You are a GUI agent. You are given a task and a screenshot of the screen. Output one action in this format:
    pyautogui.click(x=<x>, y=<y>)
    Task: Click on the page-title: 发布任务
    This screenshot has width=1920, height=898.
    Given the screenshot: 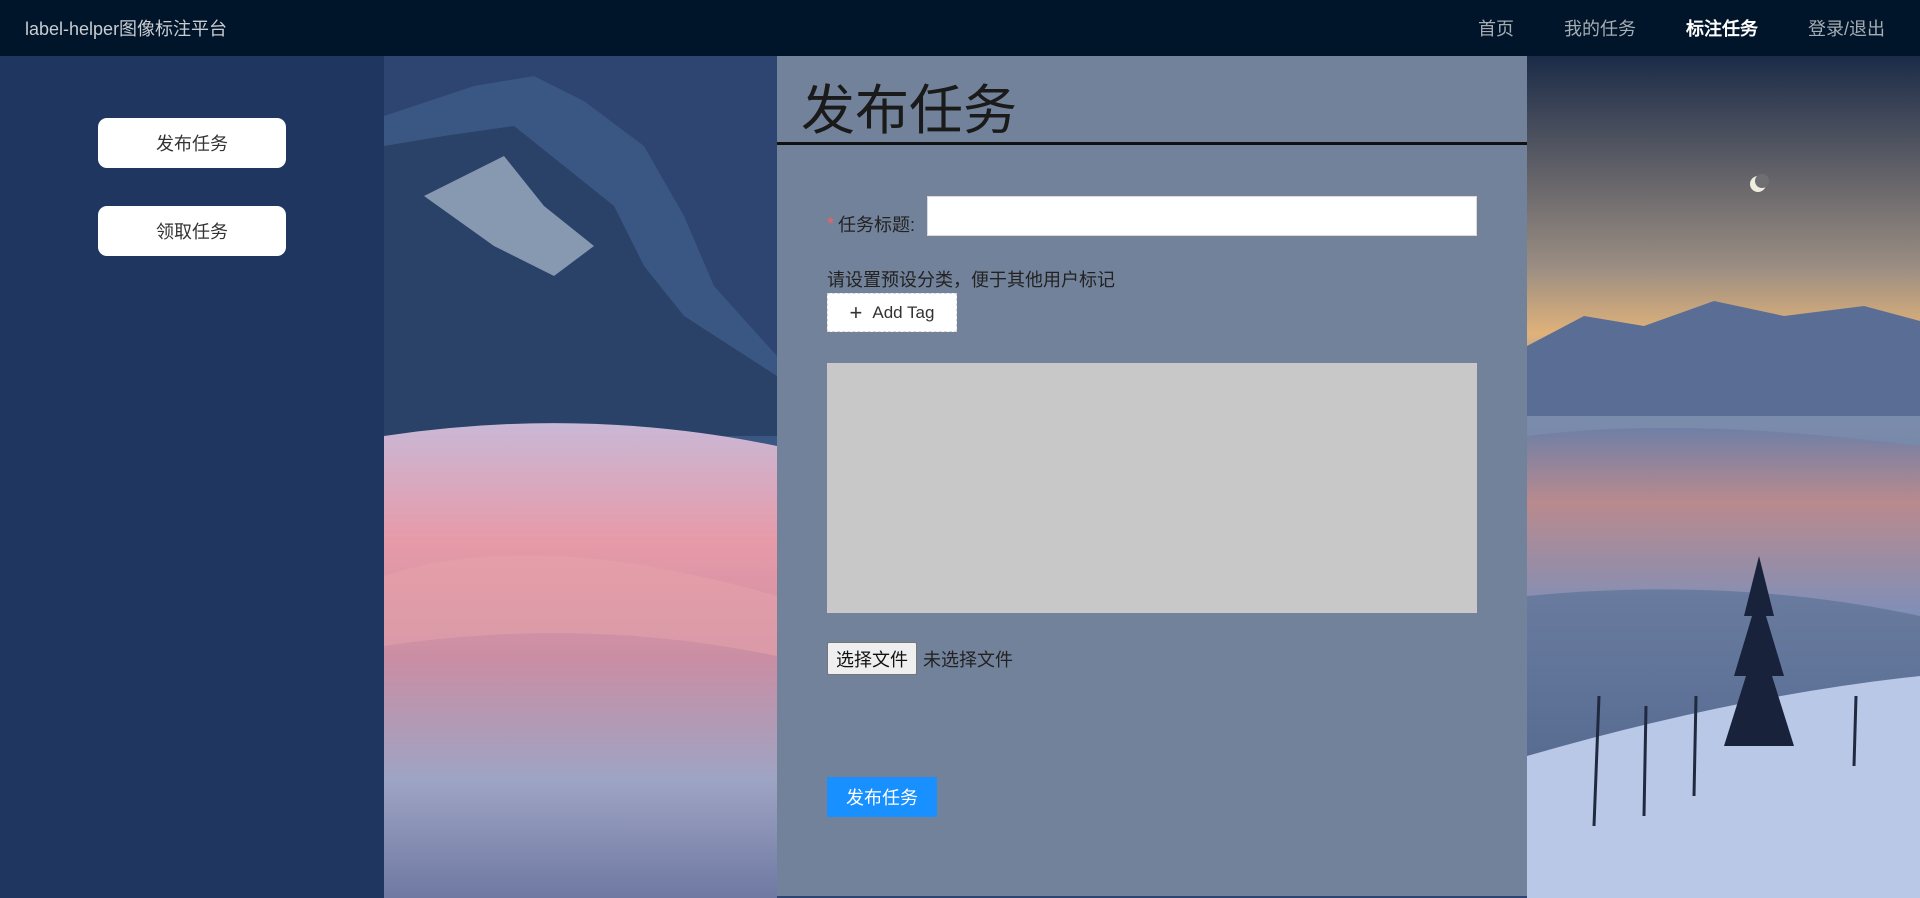 What is the action you would take?
    pyautogui.click(x=909, y=110)
    